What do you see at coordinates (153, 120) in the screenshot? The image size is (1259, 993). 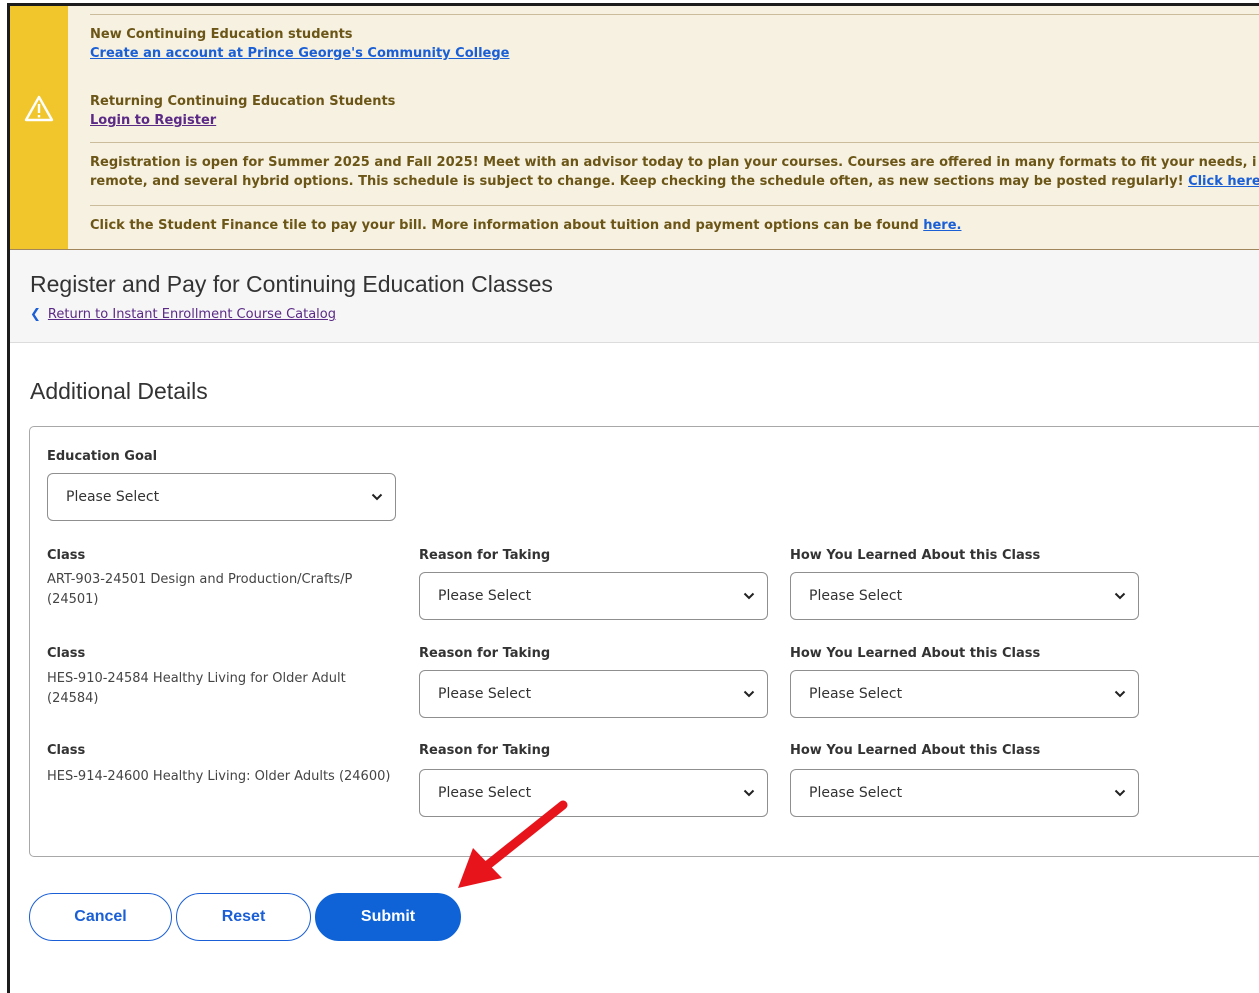 I see `login-link: Login to Register` at bounding box center [153, 120].